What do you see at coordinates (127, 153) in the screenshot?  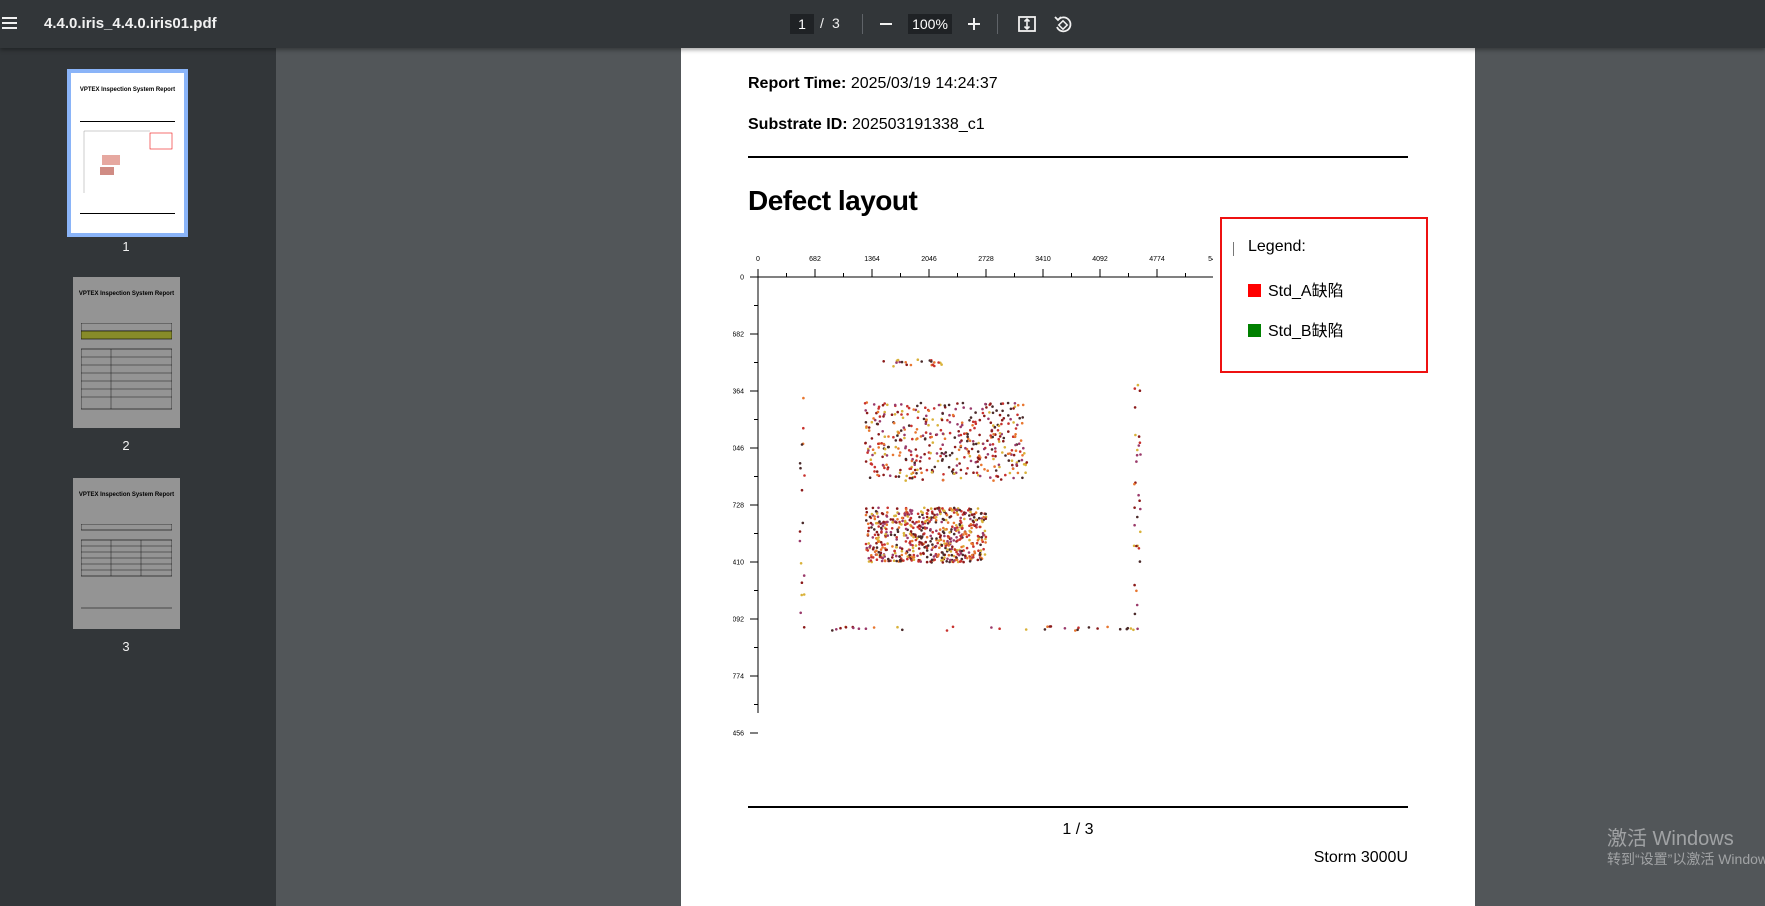 I see `thumbnail-page-1: VPTEX Inspection System Report` at bounding box center [127, 153].